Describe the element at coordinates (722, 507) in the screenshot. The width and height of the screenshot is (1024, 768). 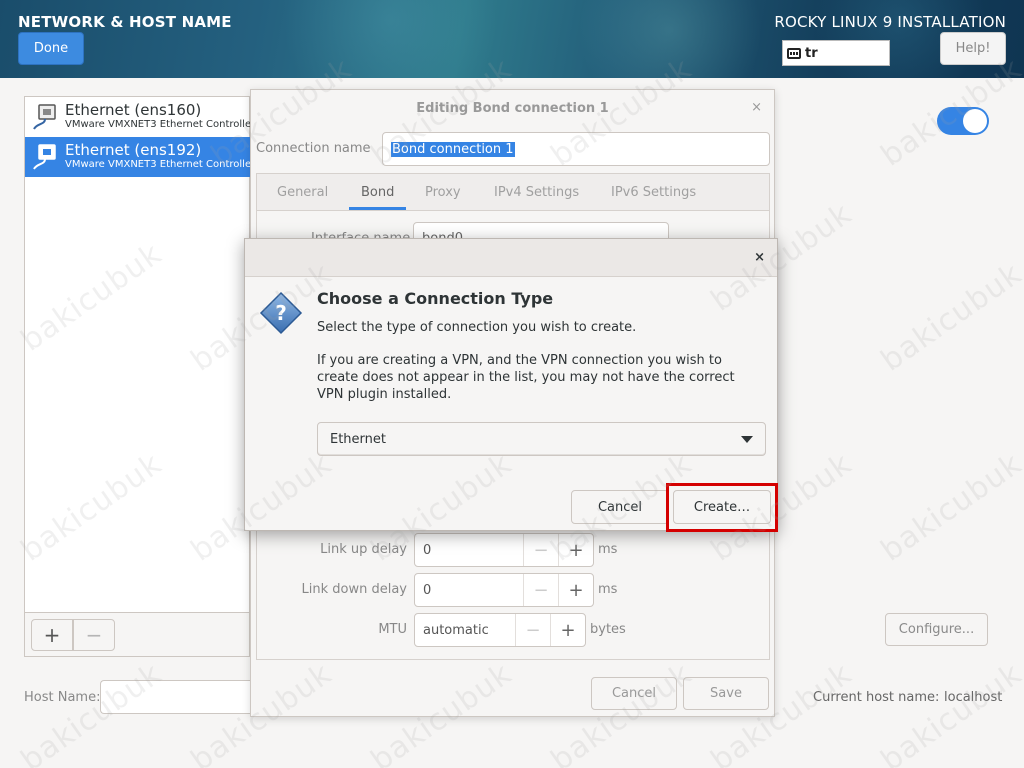
I see `highlight-annotation` at that location.